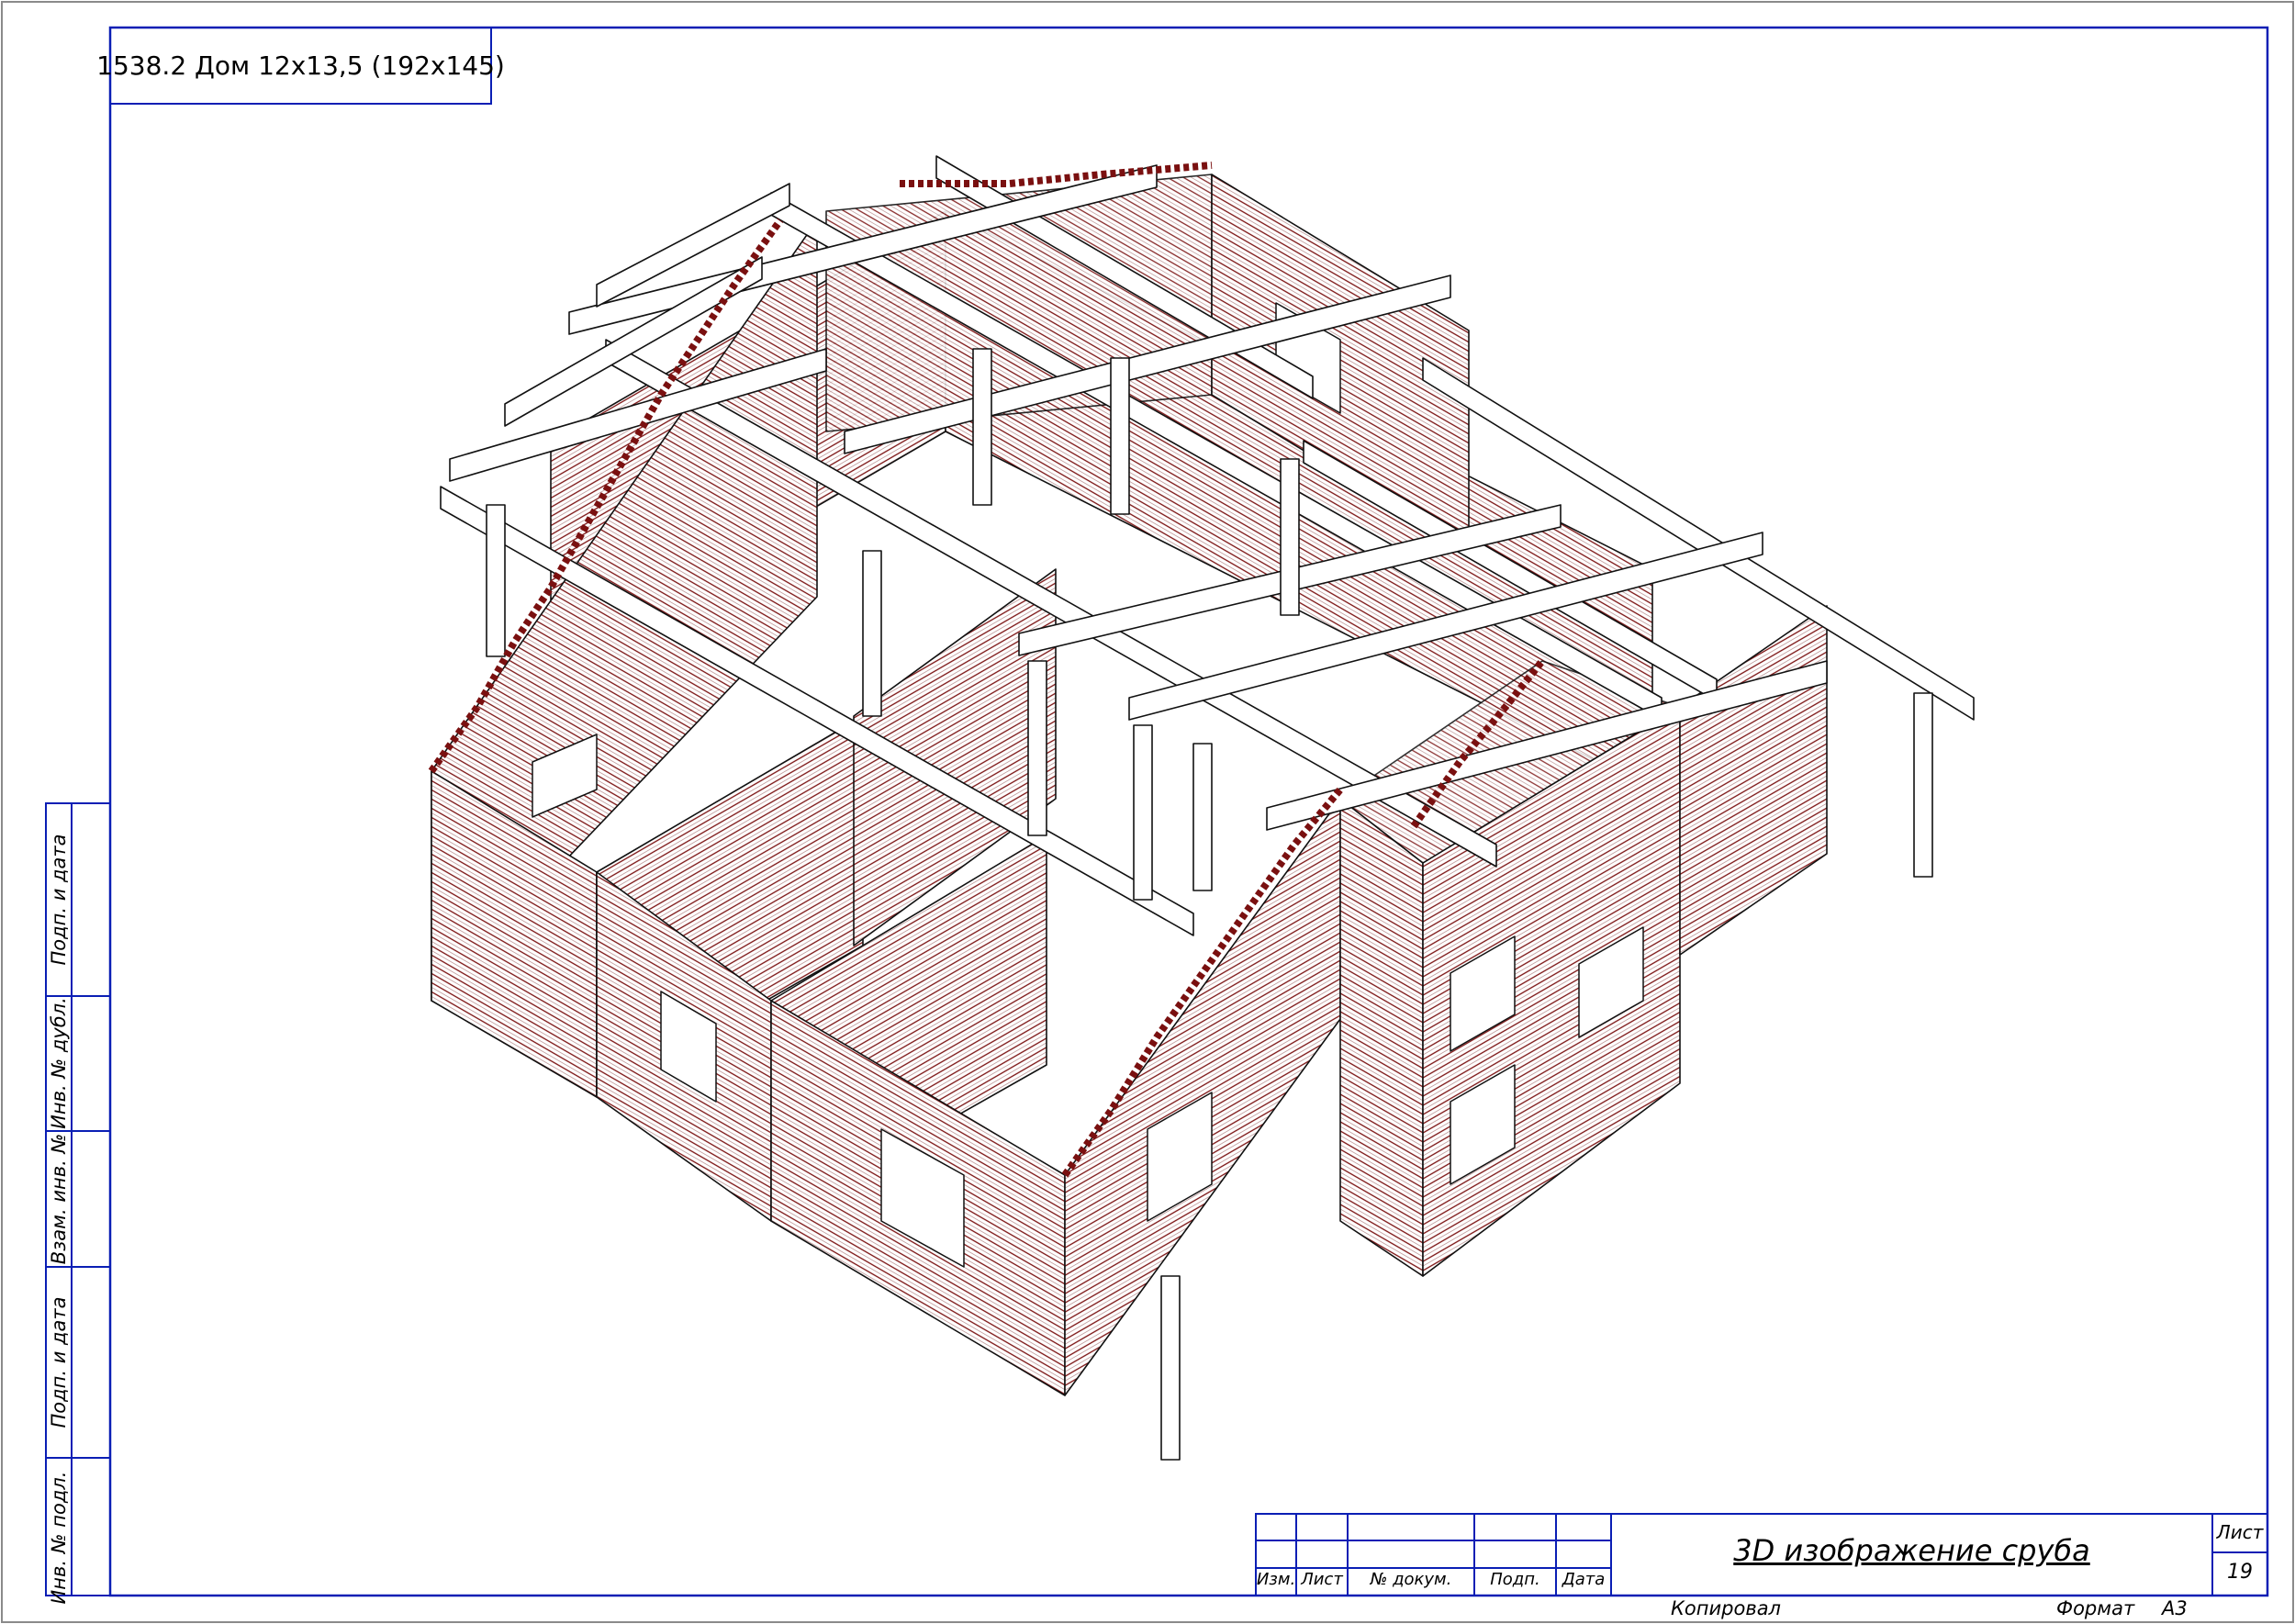 The width and height of the screenshot is (2295, 1624). I want to click on right-extension-wall, so click(1753, 780).